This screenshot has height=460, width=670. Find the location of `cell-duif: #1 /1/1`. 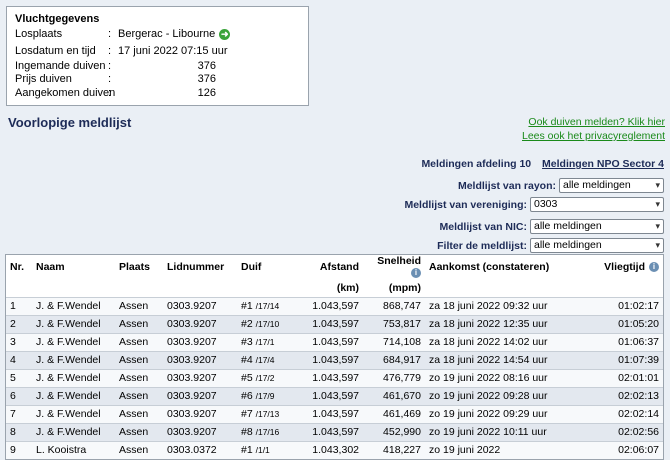

cell-duif: #1 /1/1 is located at coordinates (270, 449).